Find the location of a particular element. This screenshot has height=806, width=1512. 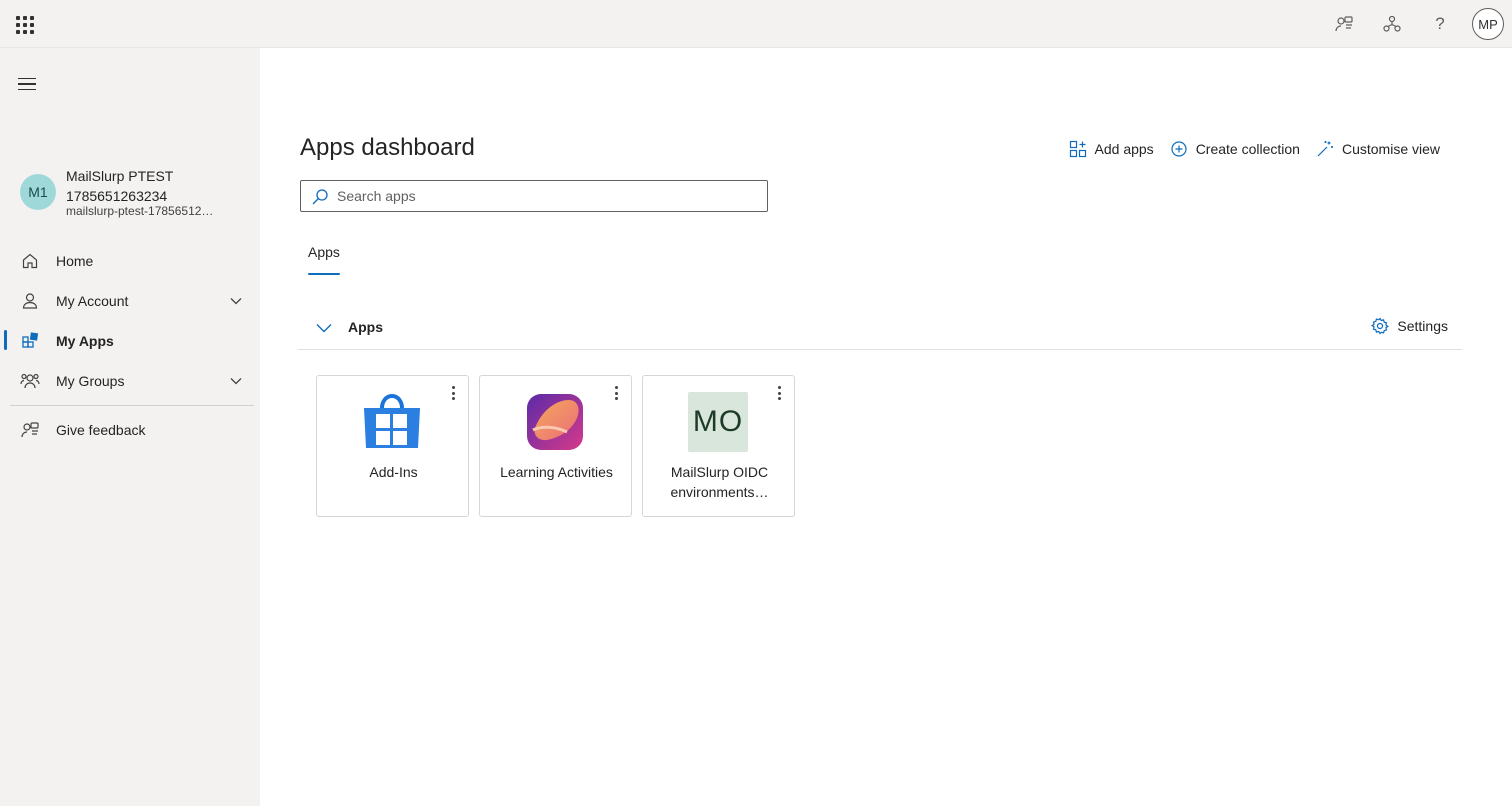

settings-label: Settings is located at coordinates (1422, 326).